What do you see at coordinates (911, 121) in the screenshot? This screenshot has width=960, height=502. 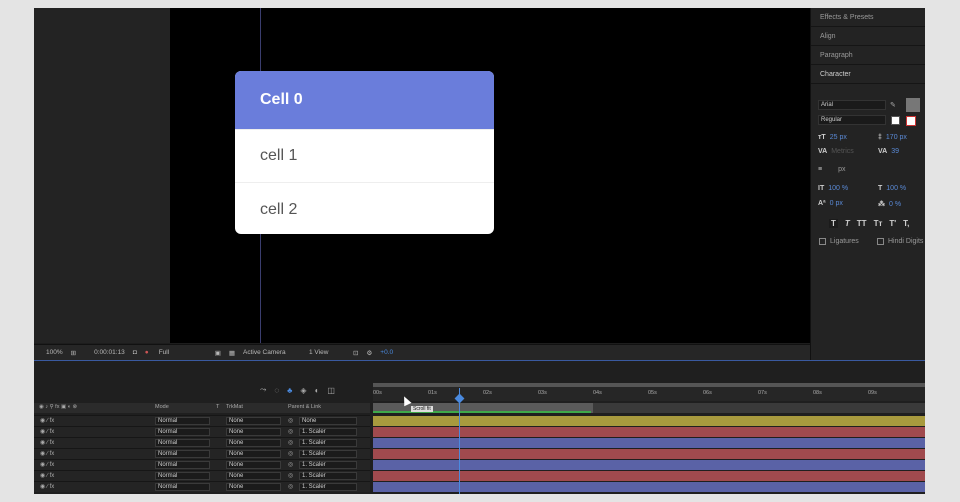 I see `stroke-none-swatch` at bounding box center [911, 121].